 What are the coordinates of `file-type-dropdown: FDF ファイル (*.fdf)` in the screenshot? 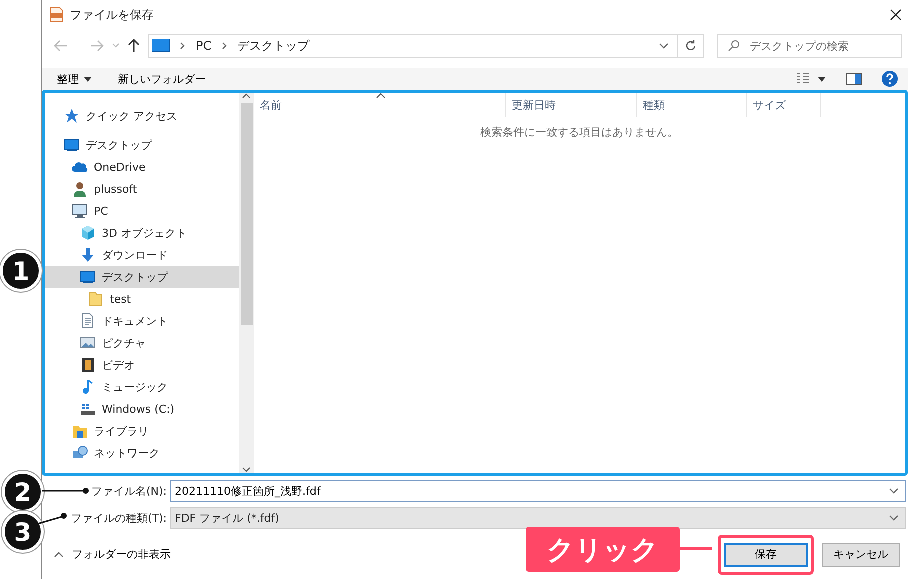 It's located at (538, 518).